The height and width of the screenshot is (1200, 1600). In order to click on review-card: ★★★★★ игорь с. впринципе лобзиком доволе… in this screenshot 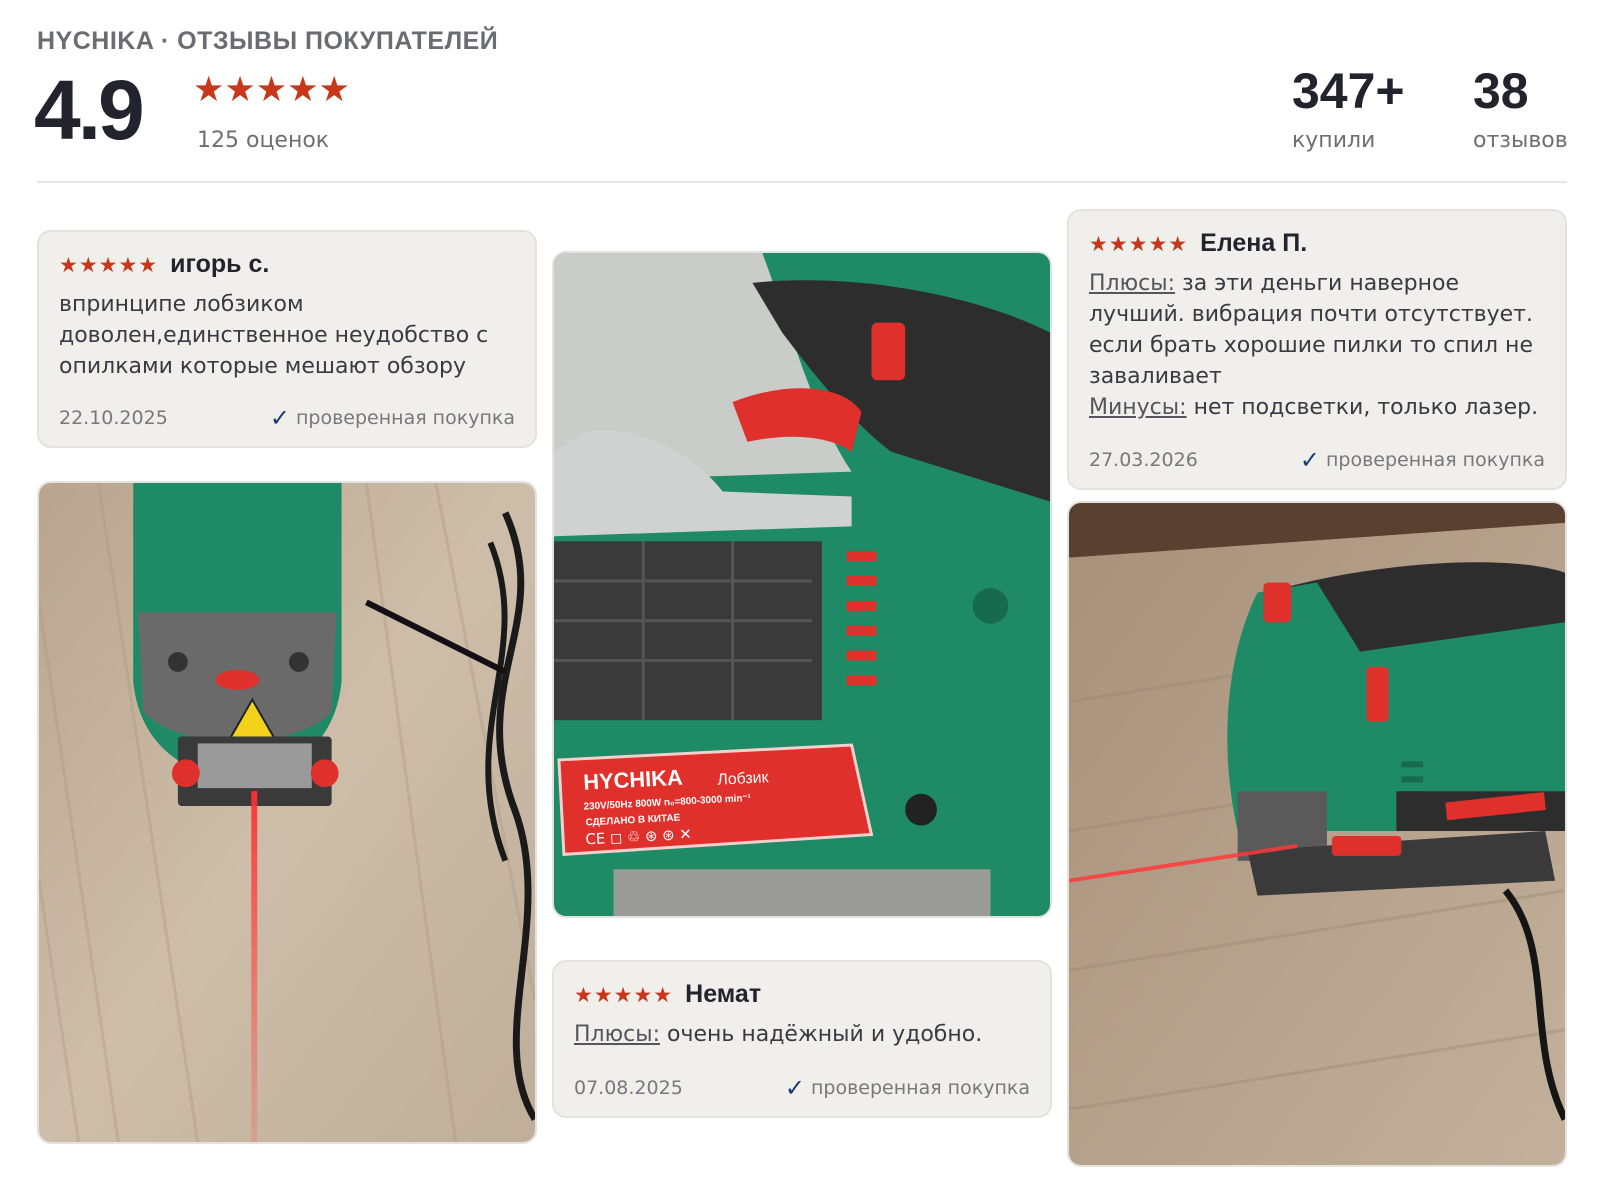, I will do `click(287, 339)`.